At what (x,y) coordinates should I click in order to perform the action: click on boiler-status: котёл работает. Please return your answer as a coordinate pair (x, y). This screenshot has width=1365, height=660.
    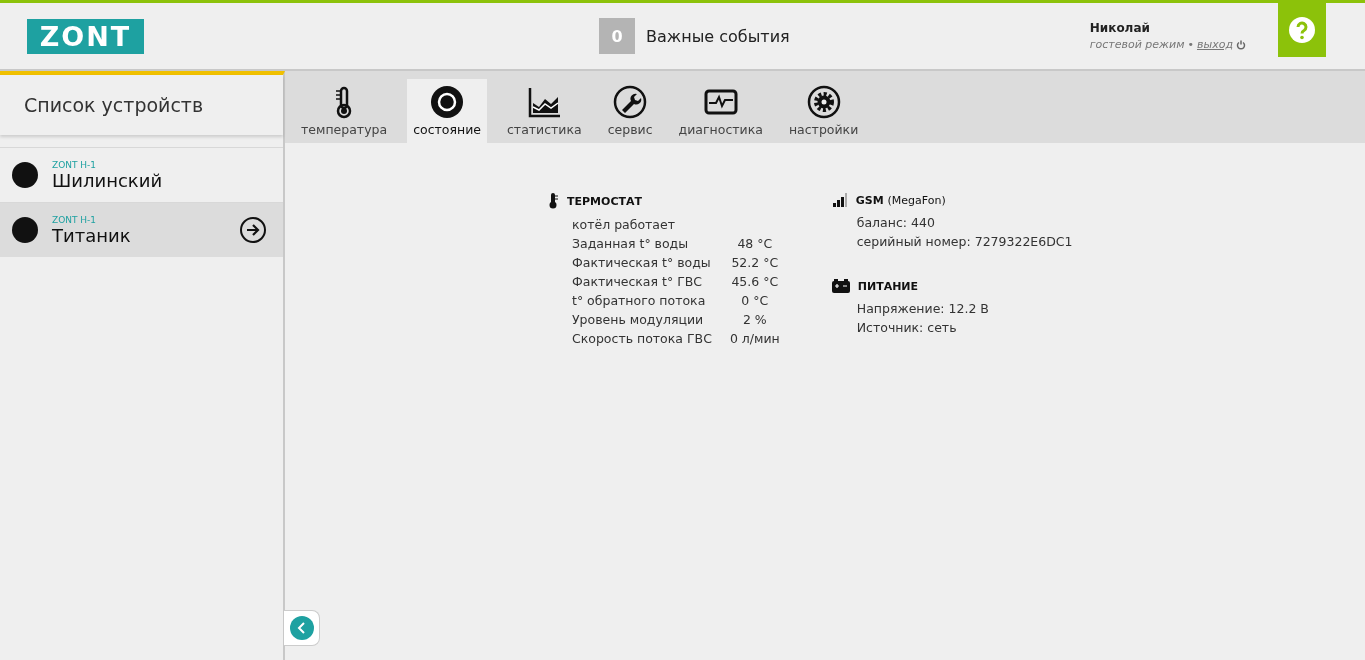
    Looking at the image, I should click on (624, 224).